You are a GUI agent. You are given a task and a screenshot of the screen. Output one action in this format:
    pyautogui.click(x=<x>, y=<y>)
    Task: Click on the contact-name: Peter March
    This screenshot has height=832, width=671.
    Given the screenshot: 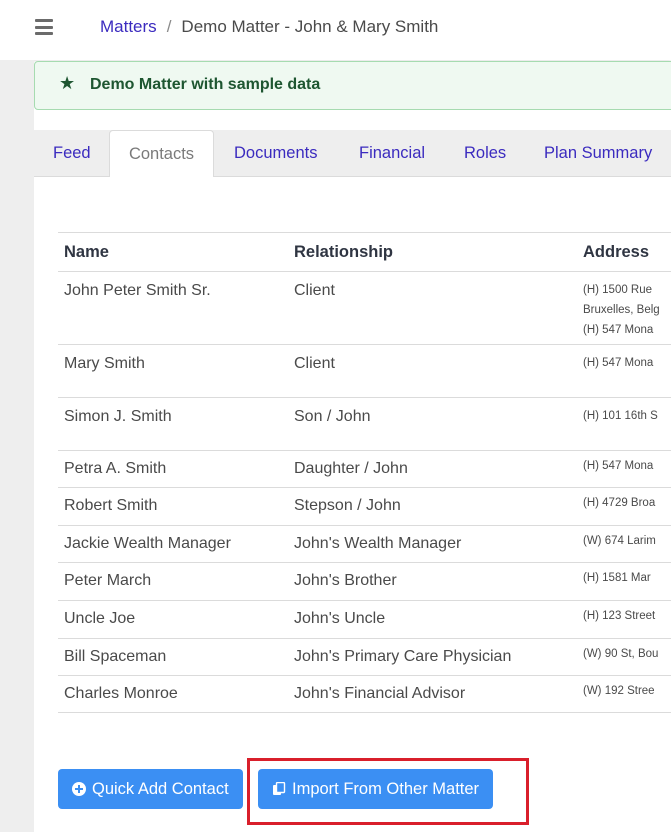 What is the action you would take?
    pyautogui.click(x=176, y=576)
    